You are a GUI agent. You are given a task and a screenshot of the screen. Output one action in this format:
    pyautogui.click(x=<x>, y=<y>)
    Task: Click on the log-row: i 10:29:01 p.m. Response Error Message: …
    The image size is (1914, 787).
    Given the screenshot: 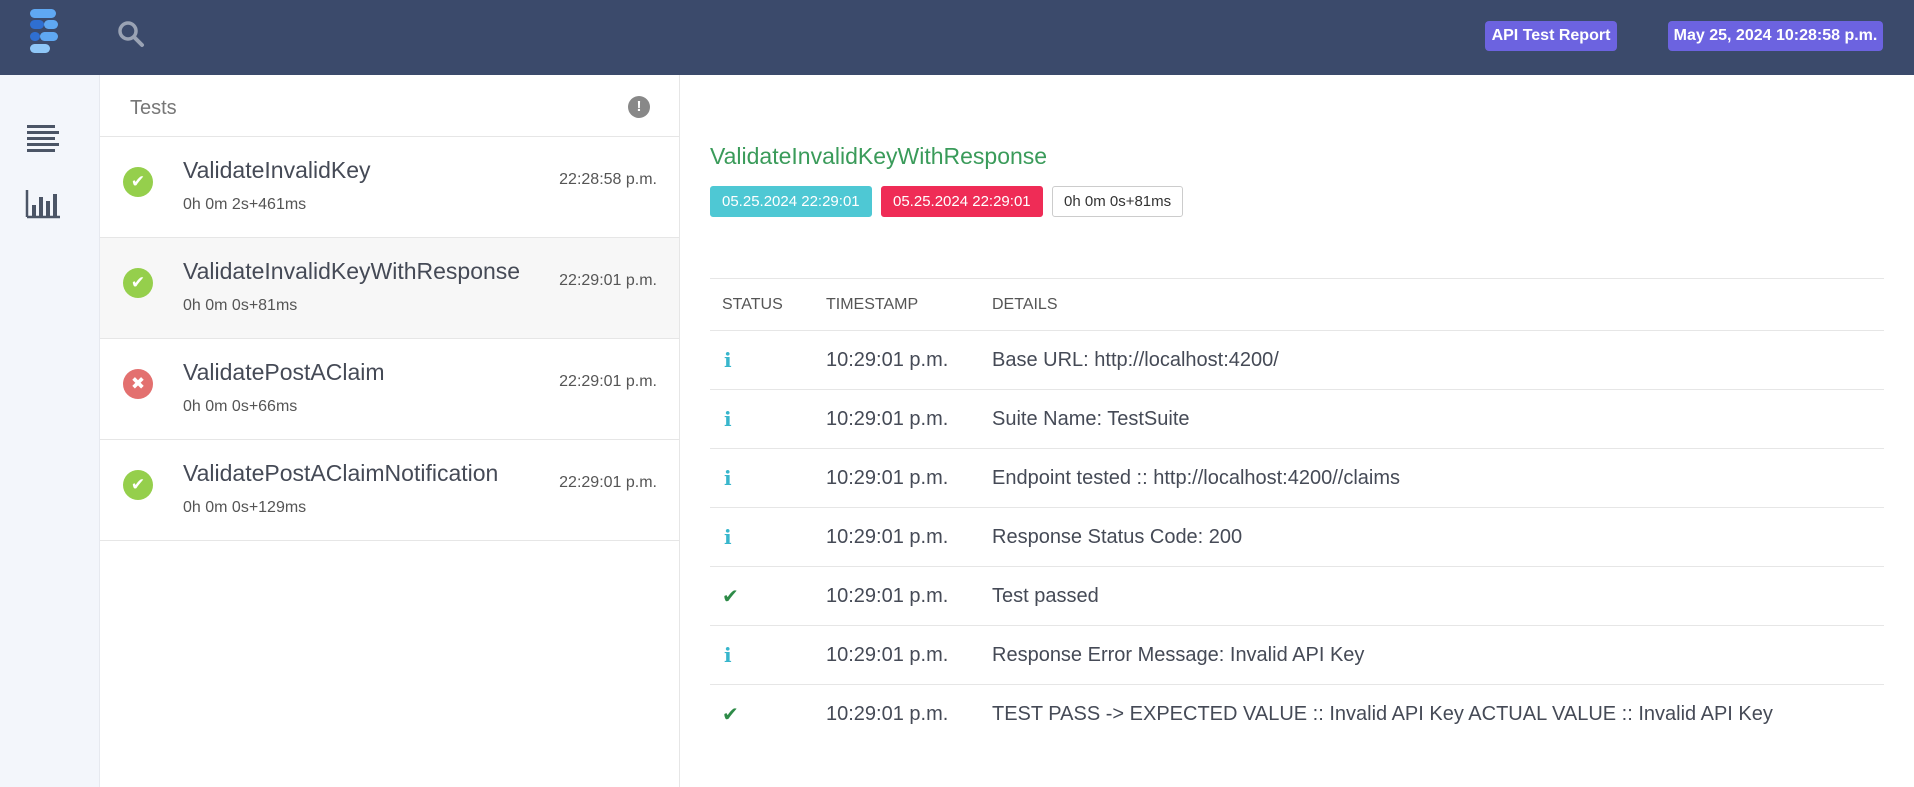 What is the action you would take?
    pyautogui.click(x=1297, y=655)
    